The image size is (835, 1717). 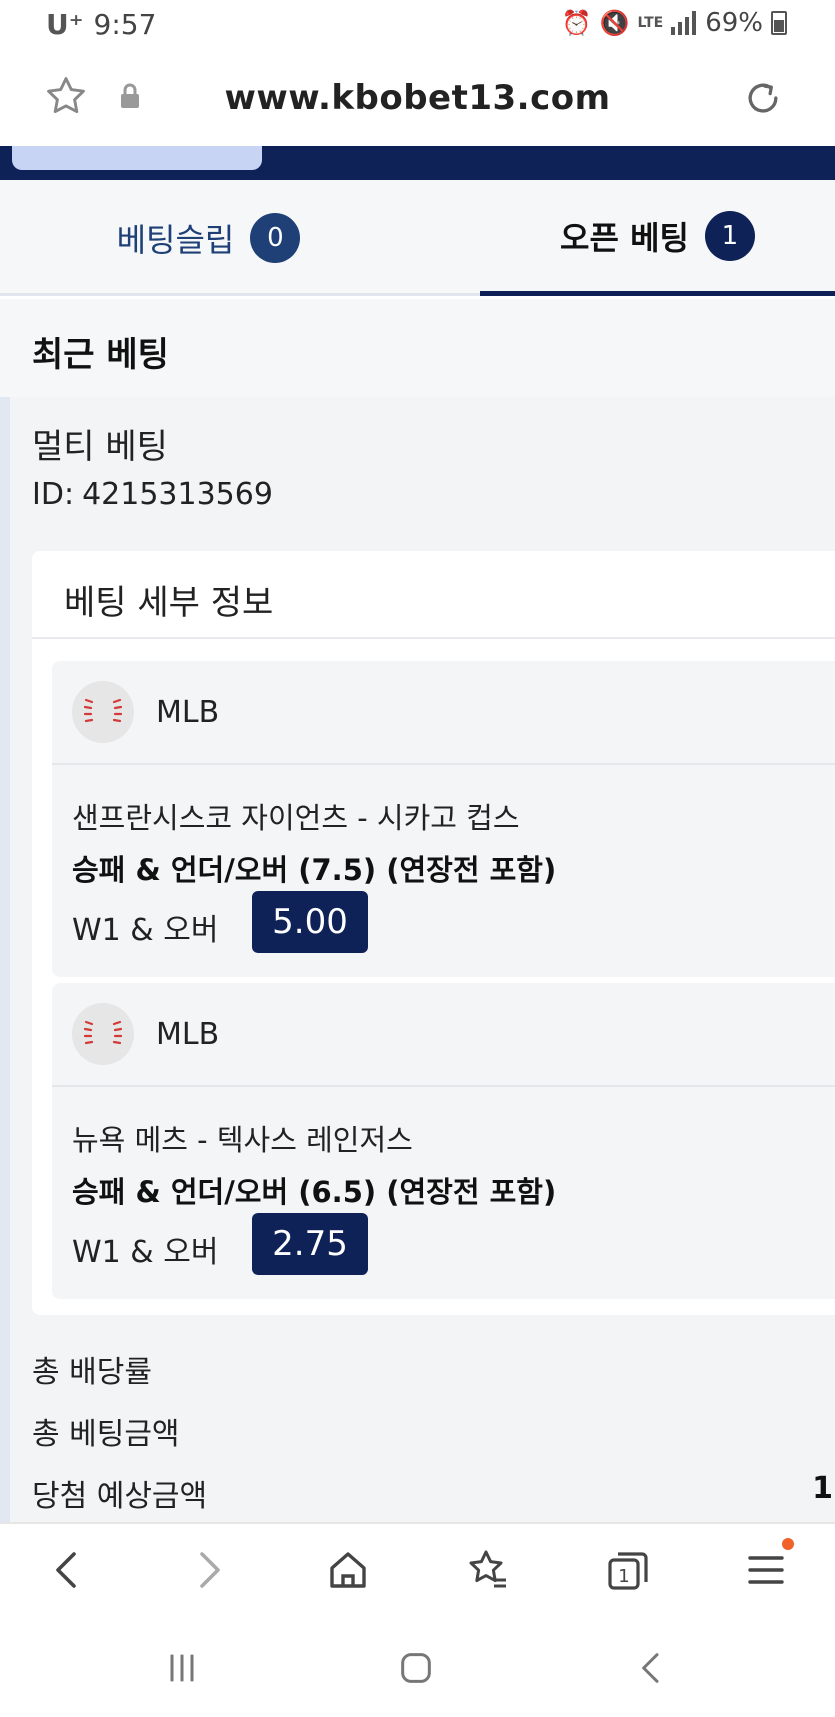 I want to click on alarm-icon: ⏰, so click(x=576, y=23).